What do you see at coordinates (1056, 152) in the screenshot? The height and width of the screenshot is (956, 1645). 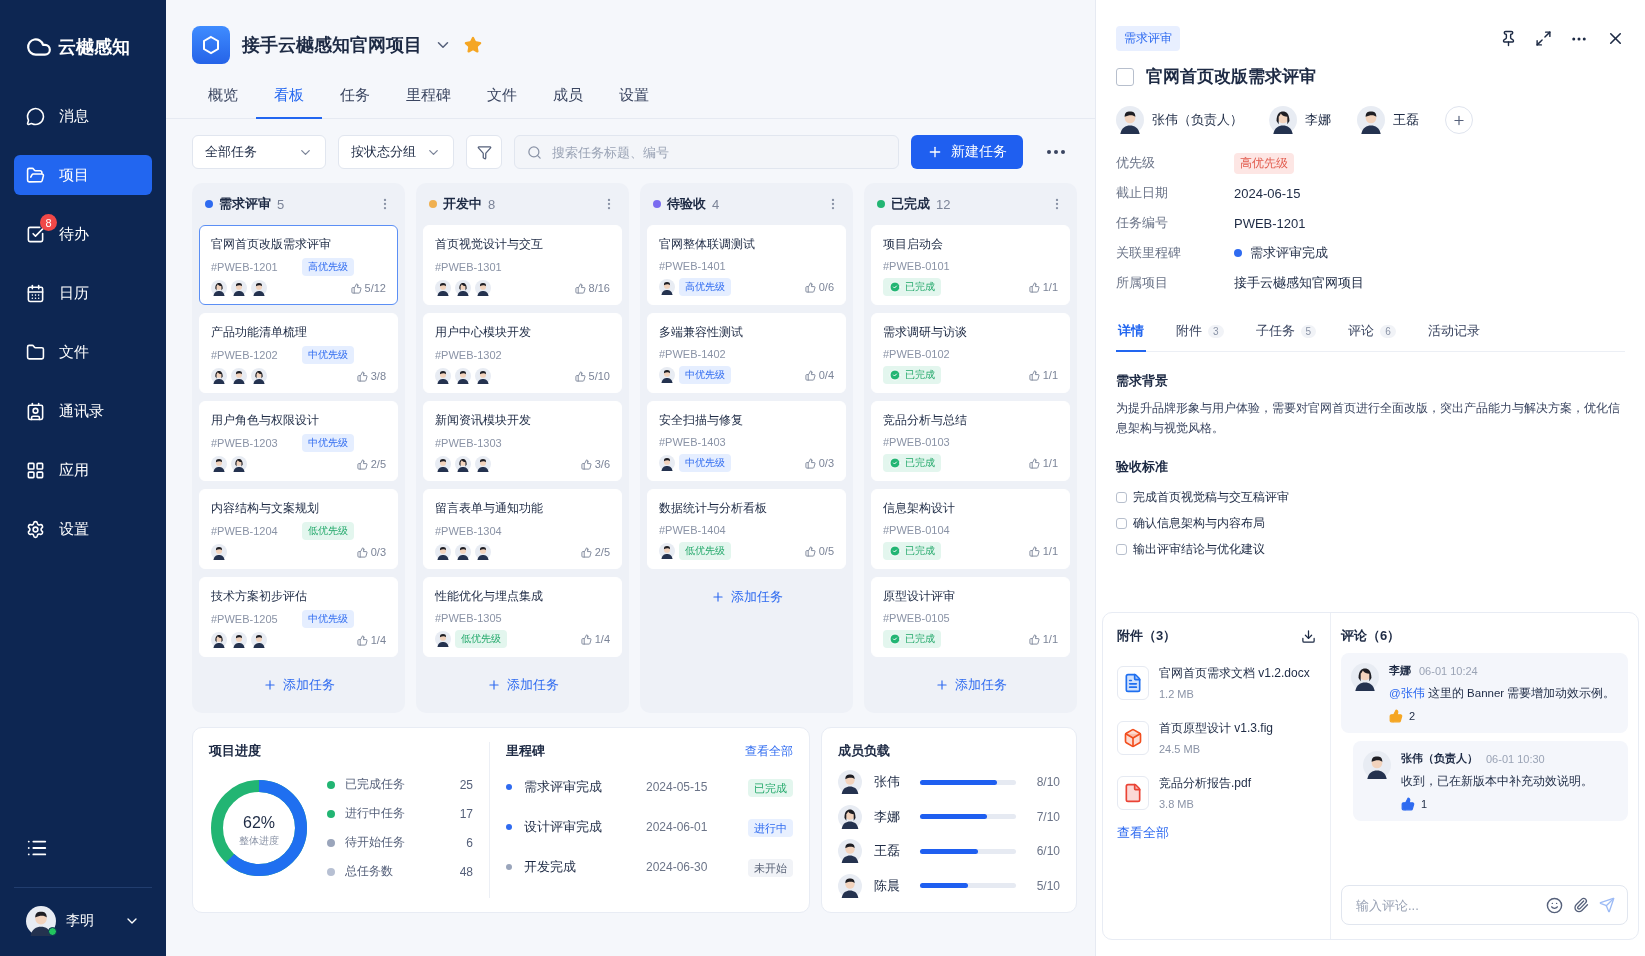 I see `more-icon` at bounding box center [1056, 152].